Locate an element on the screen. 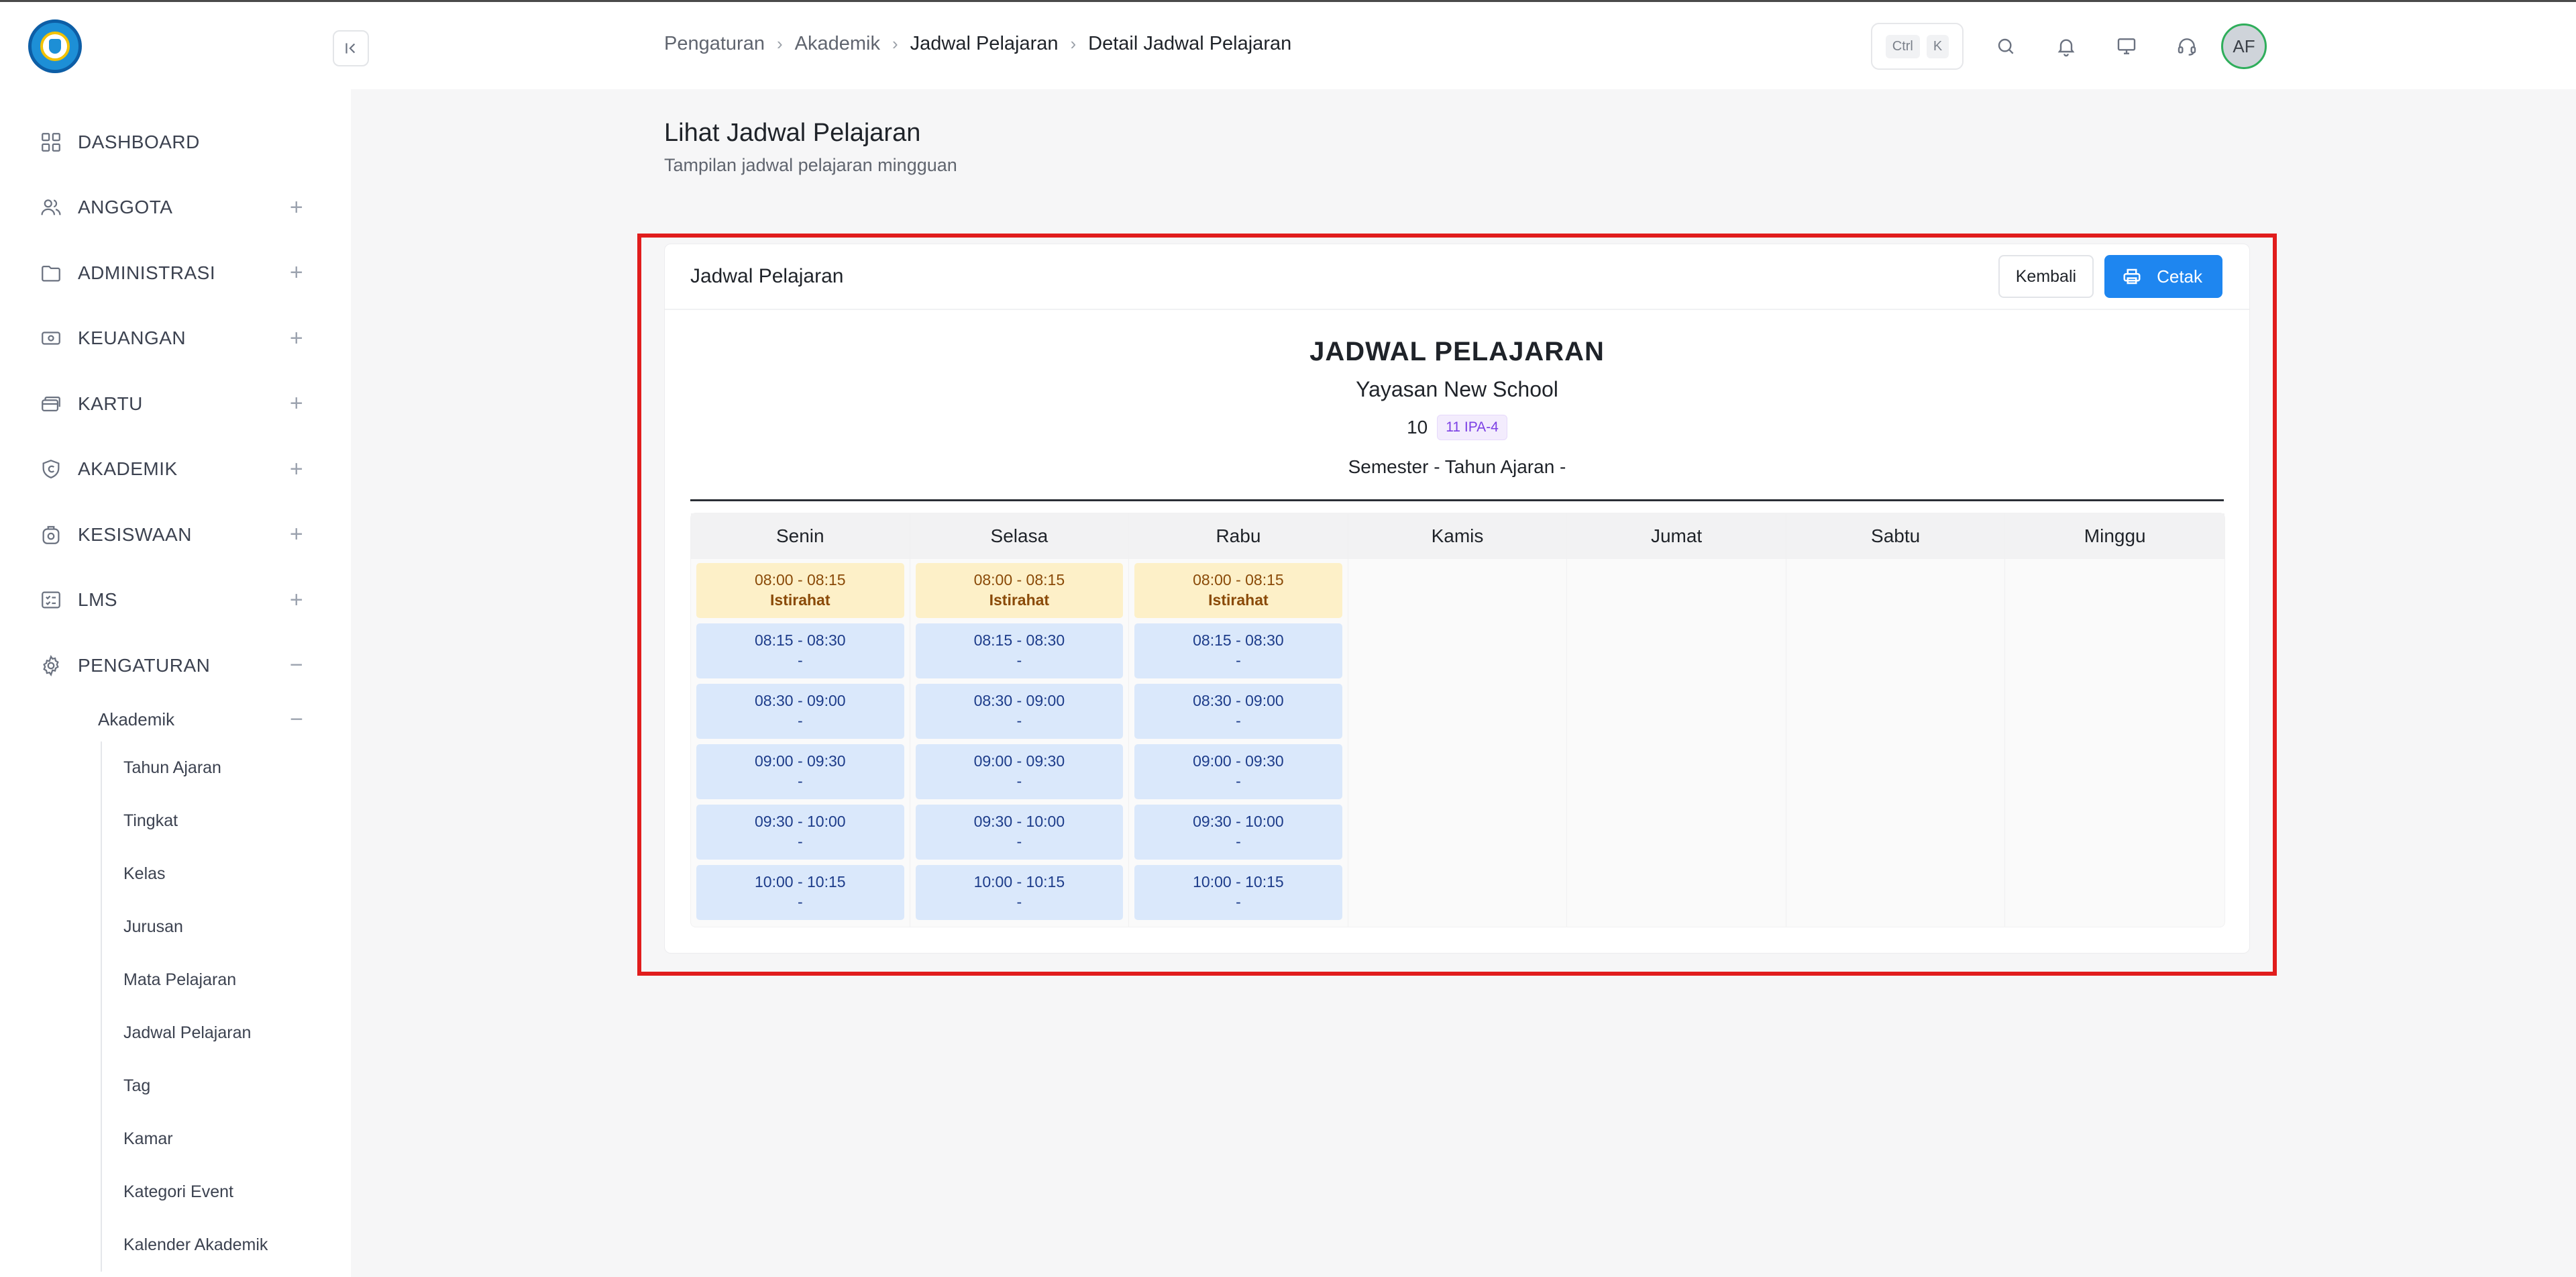  search-icon is located at coordinates (2006, 46).